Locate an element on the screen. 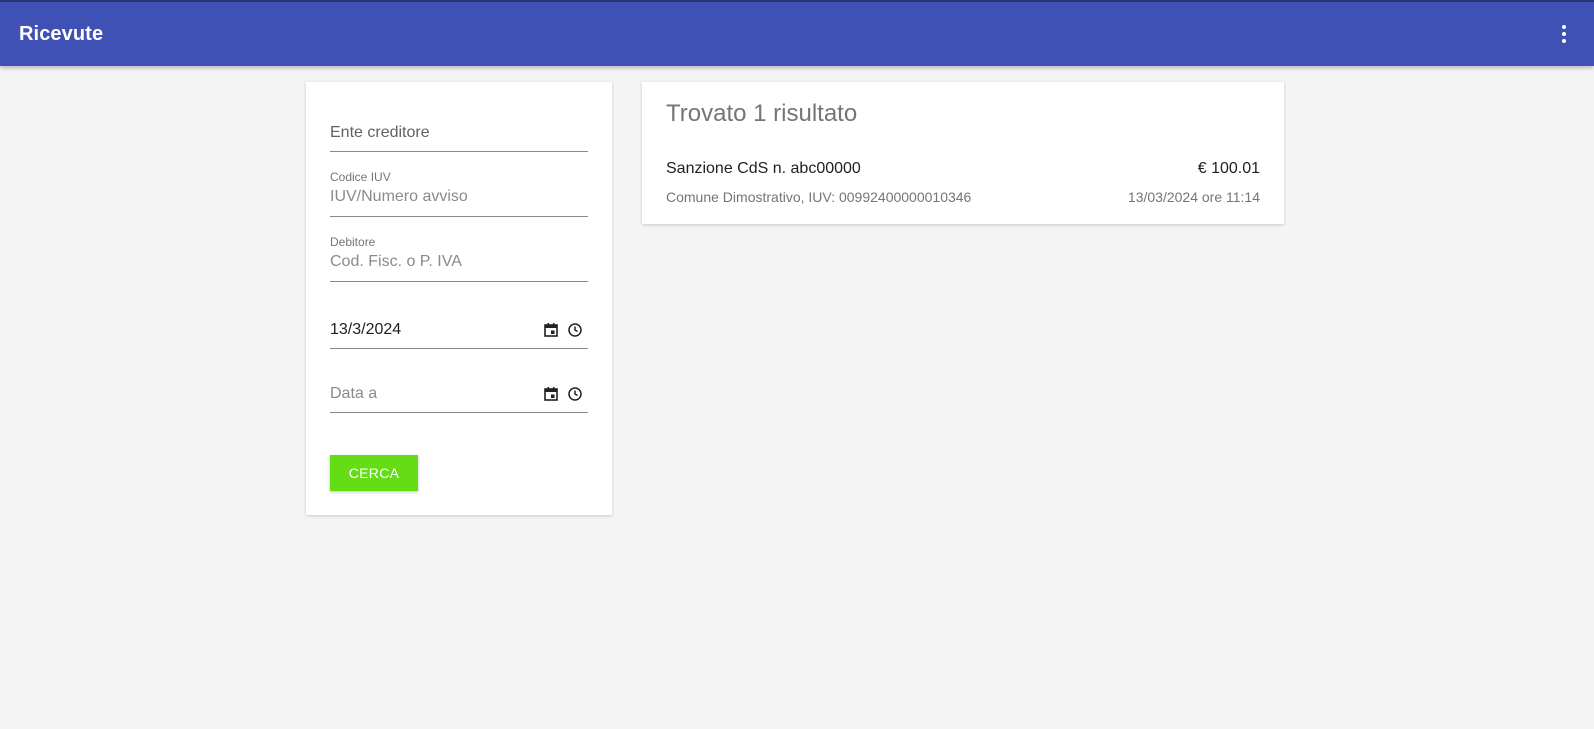 The image size is (1594, 729). data-a-underline is located at coordinates (459, 412).